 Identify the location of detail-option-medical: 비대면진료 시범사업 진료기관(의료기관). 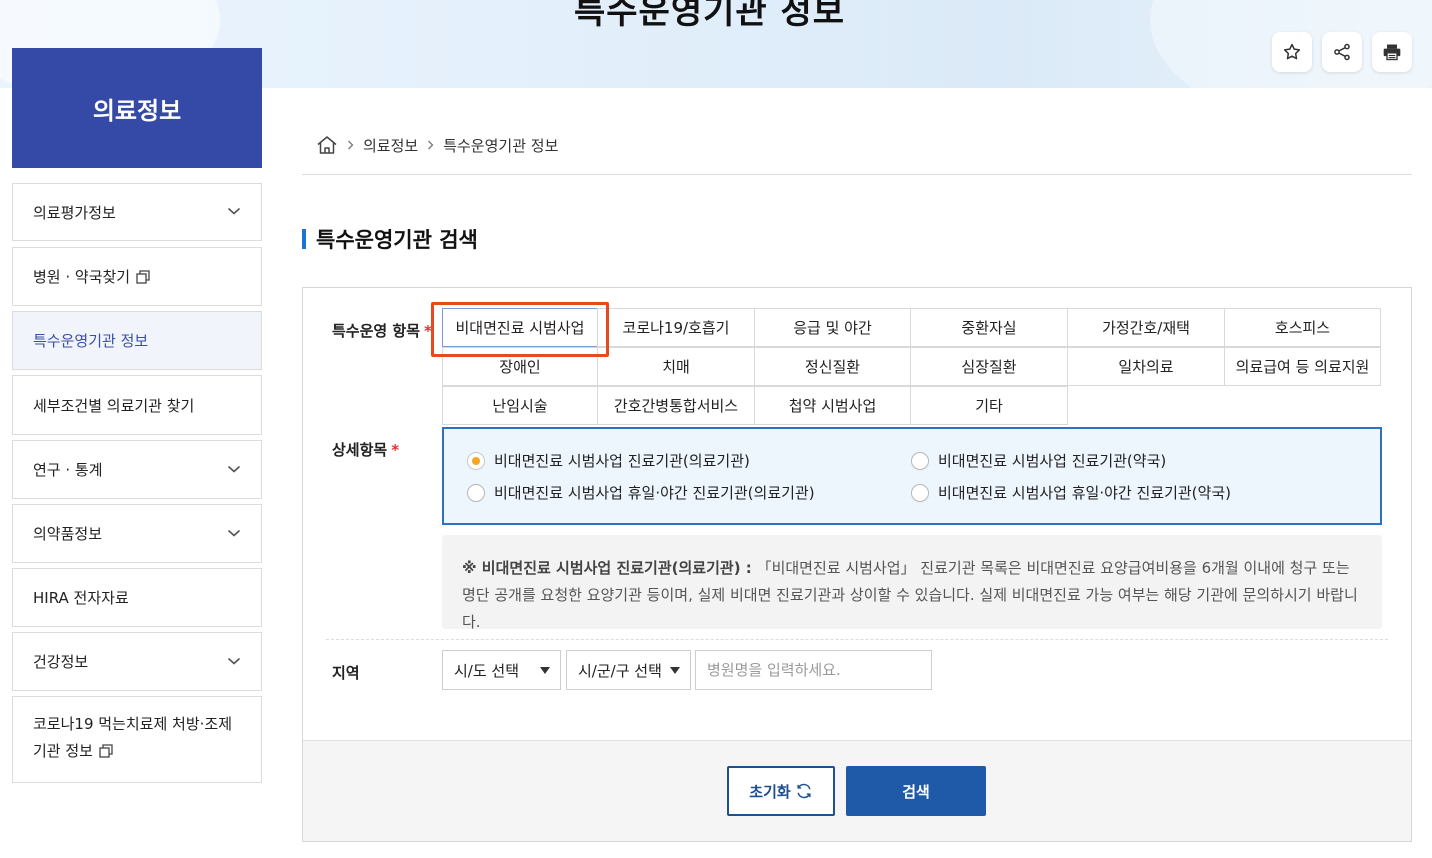
(608, 460).